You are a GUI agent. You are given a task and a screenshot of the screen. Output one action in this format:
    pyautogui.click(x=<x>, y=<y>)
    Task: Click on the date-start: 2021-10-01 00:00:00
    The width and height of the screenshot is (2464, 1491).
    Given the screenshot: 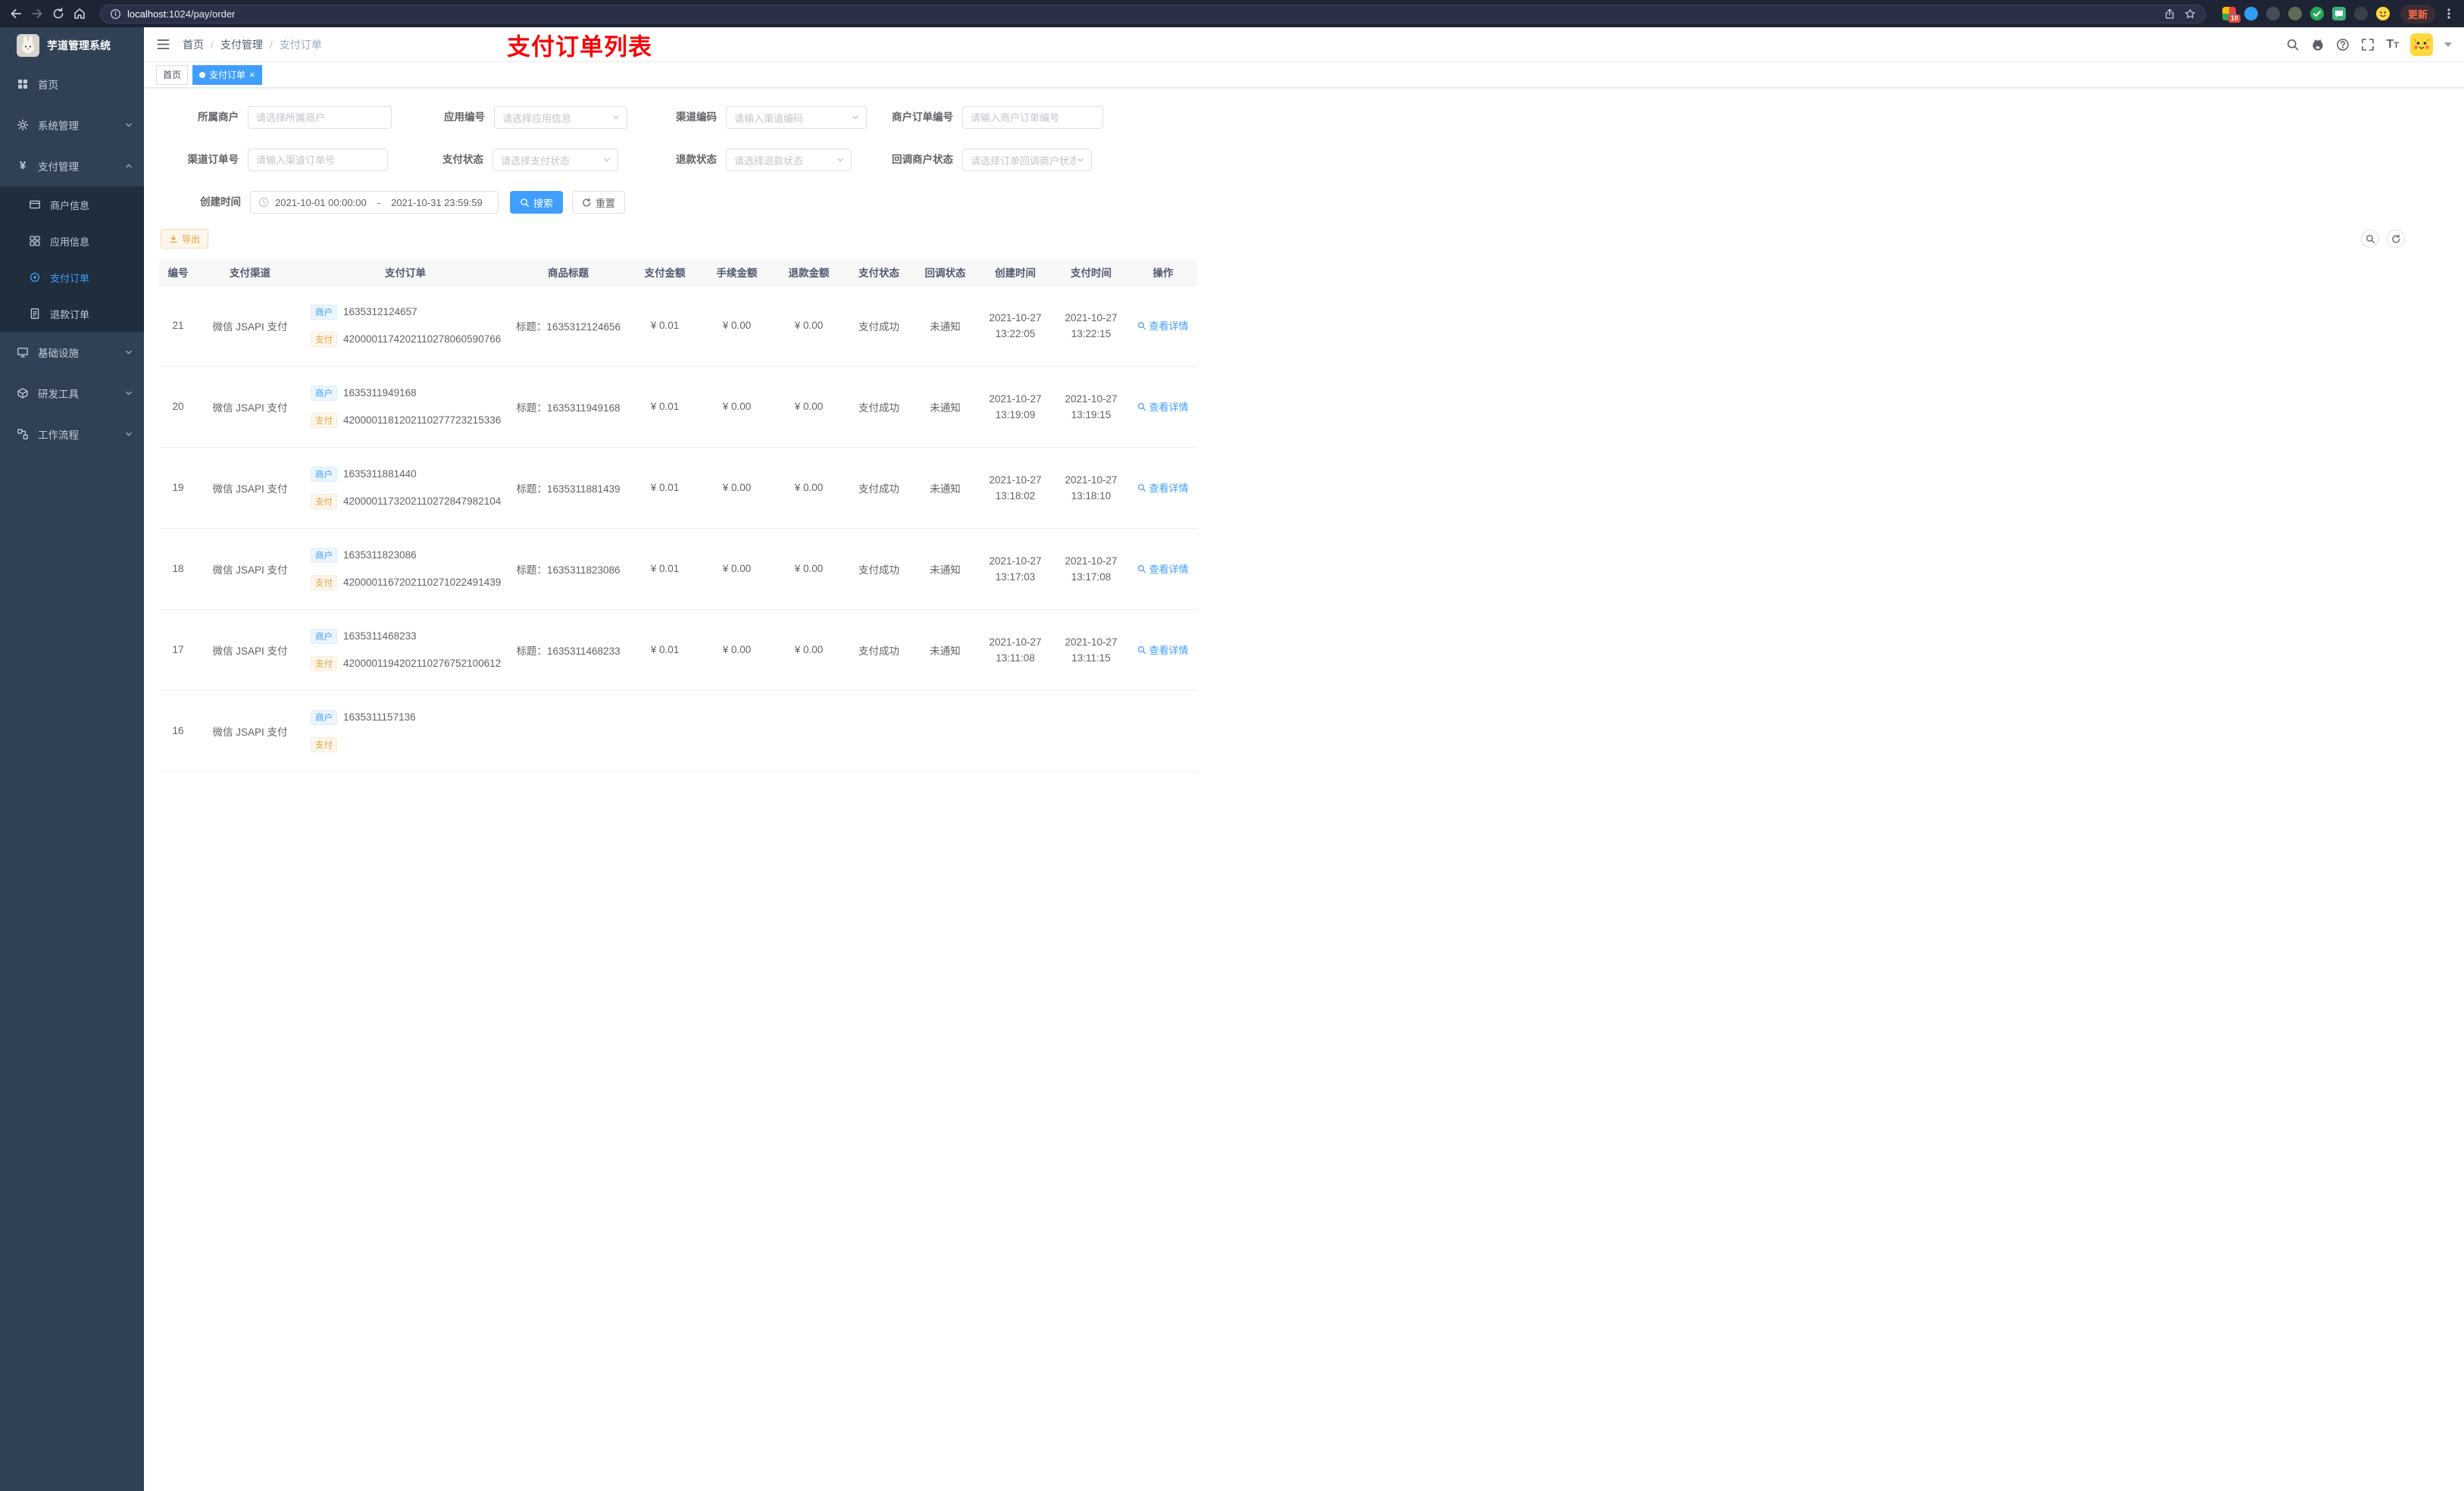 What is the action you would take?
    pyautogui.click(x=321, y=202)
    